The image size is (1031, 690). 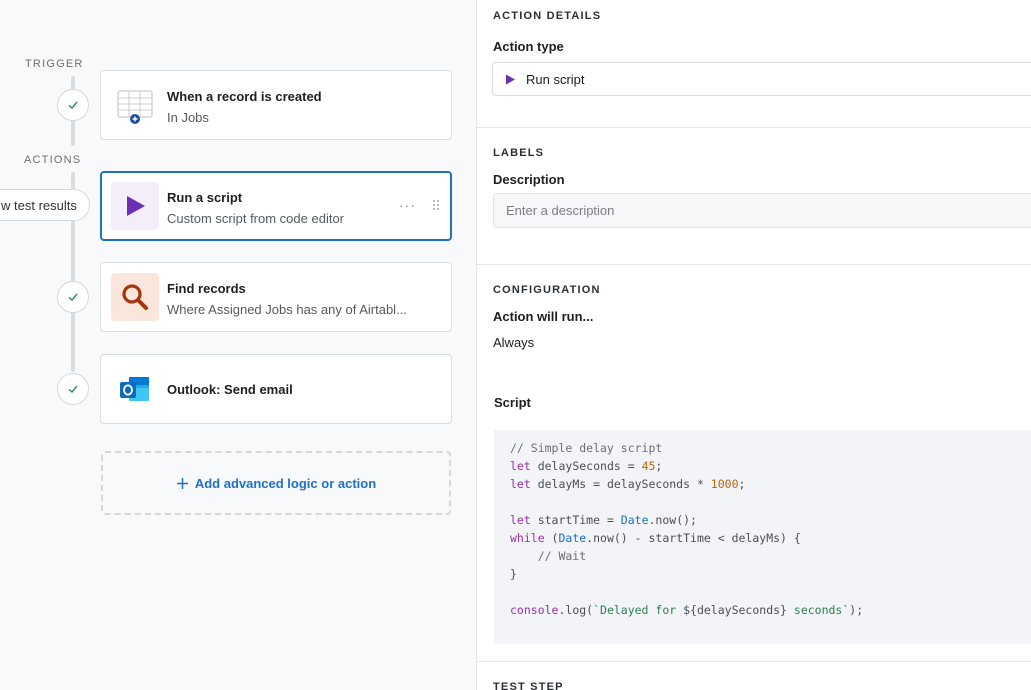 I want to click on actions-section-label: ACTIONS, so click(x=53, y=160).